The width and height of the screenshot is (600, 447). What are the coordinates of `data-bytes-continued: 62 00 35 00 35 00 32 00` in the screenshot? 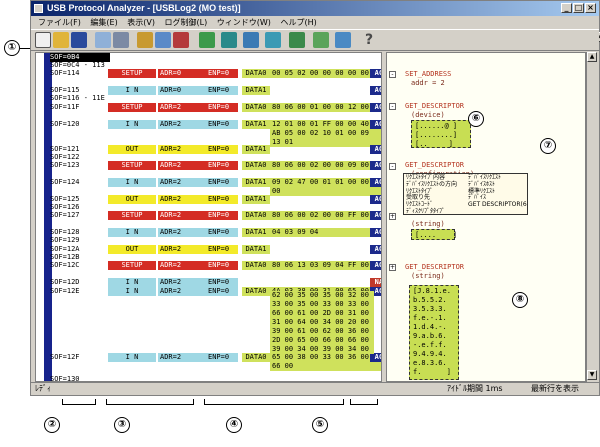 It's located at (322, 295).